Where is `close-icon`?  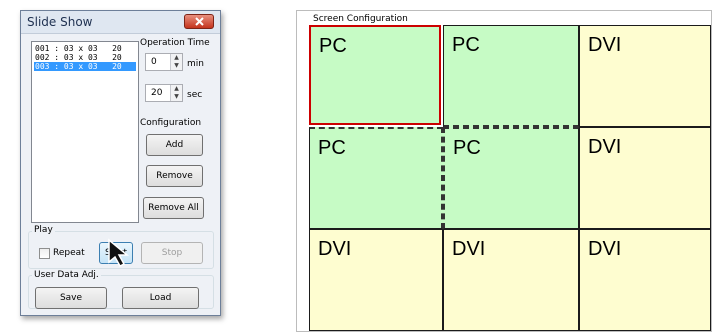
close-icon is located at coordinates (199, 21).